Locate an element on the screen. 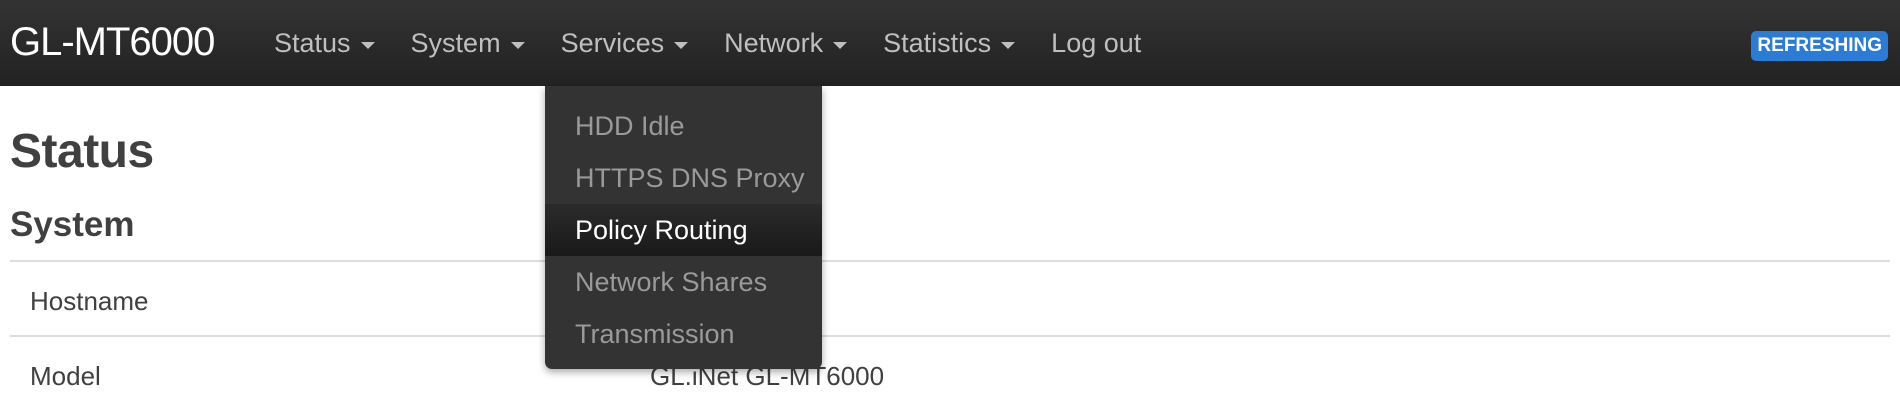  row-label: Model is located at coordinates (65, 376).